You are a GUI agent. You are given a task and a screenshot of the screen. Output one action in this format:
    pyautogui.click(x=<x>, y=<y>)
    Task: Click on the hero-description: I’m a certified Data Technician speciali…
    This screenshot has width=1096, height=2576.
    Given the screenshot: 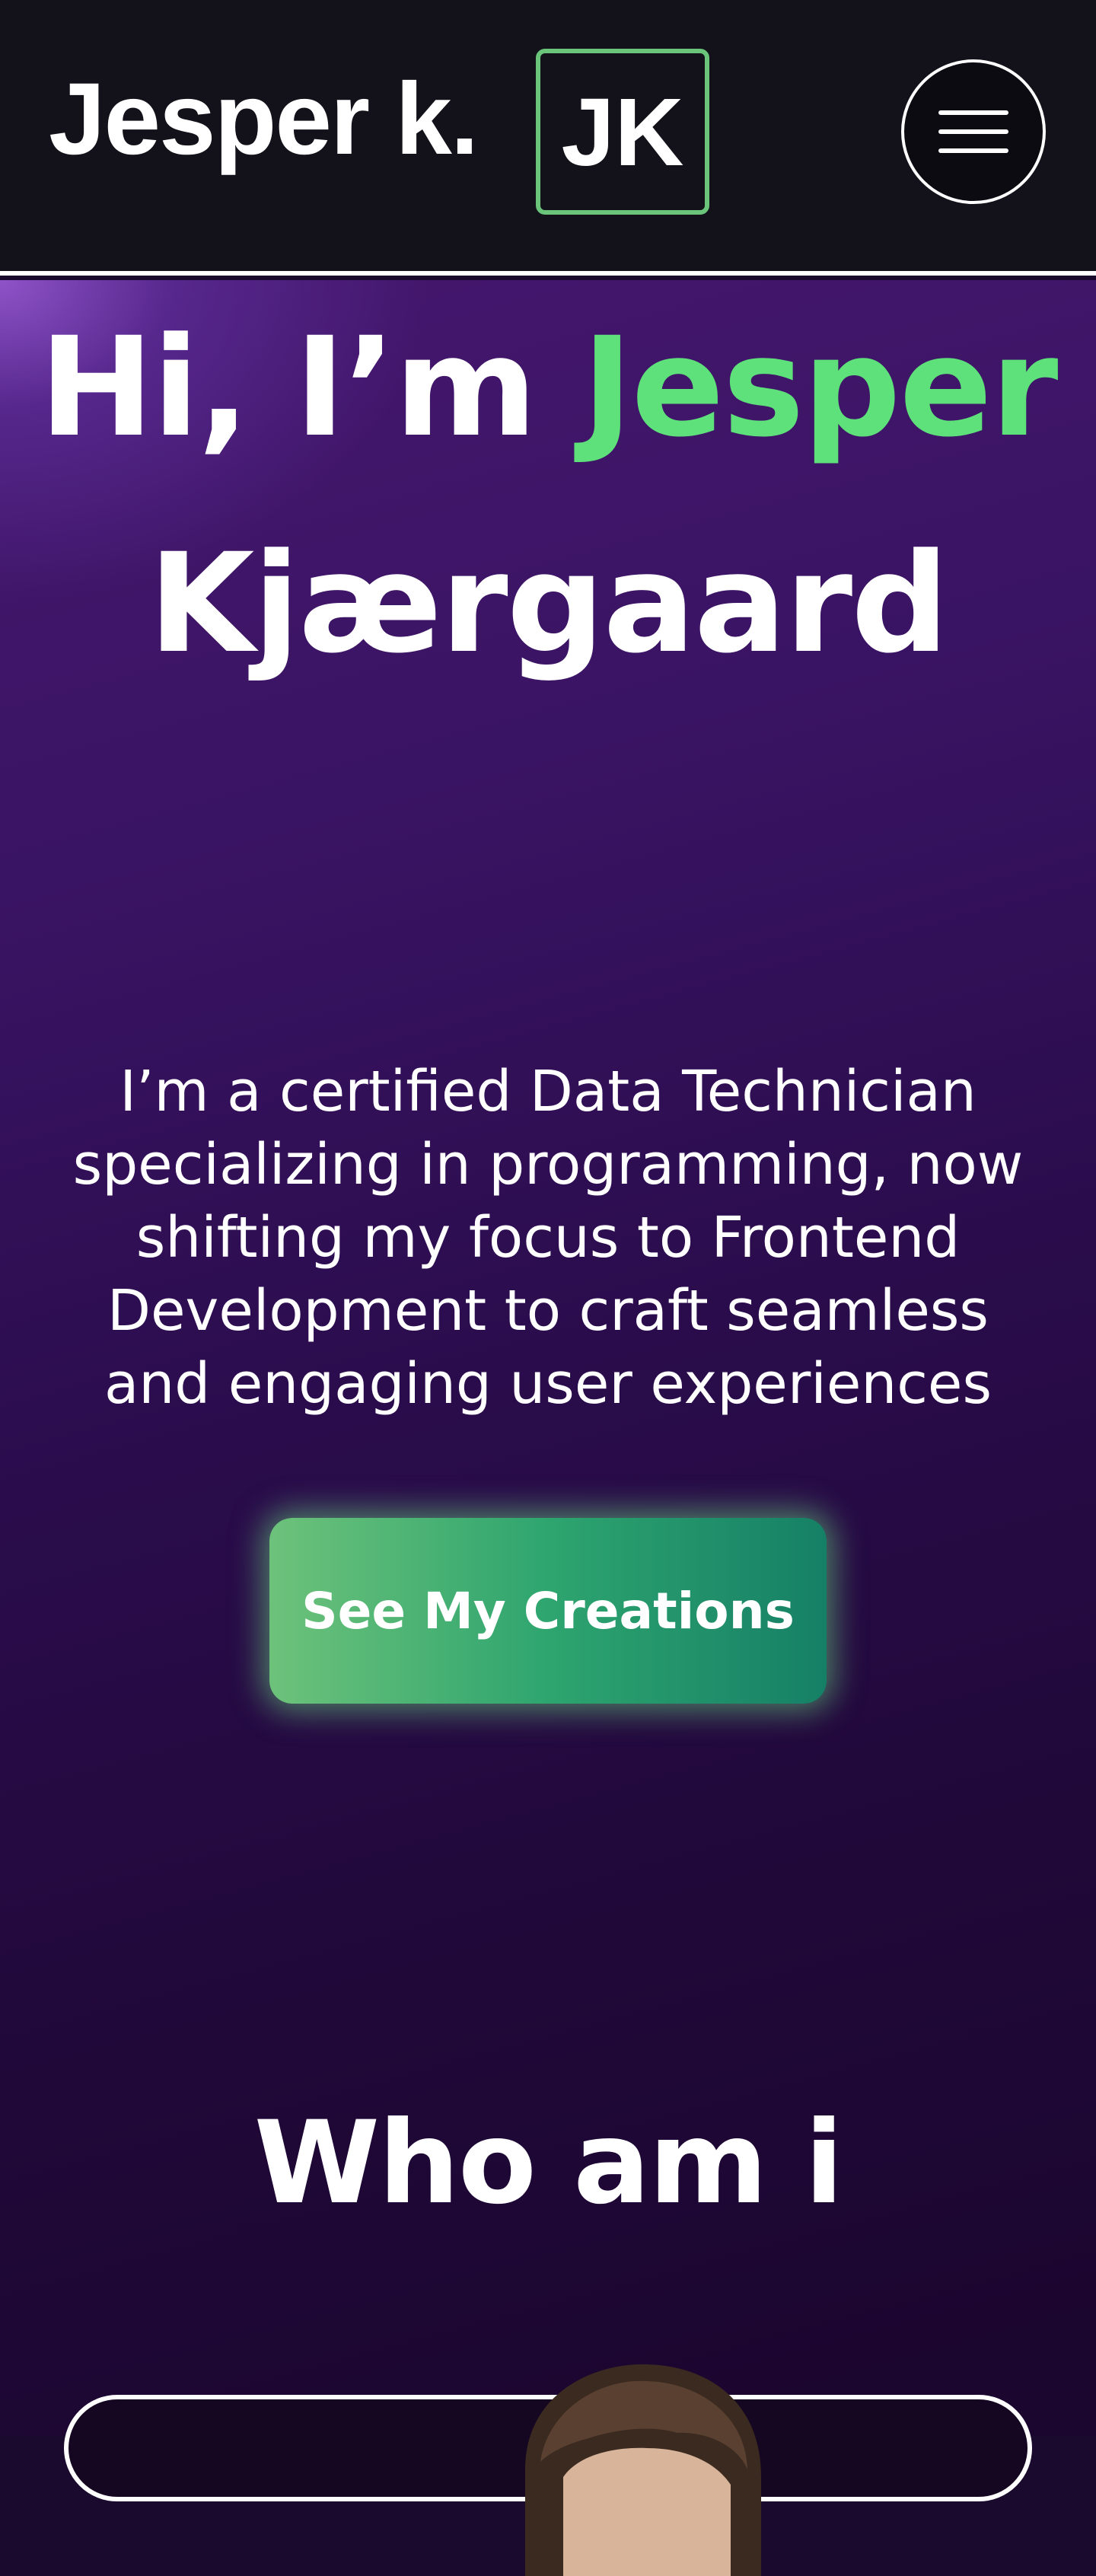 What is the action you would take?
    pyautogui.click(x=548, y=1238)
    